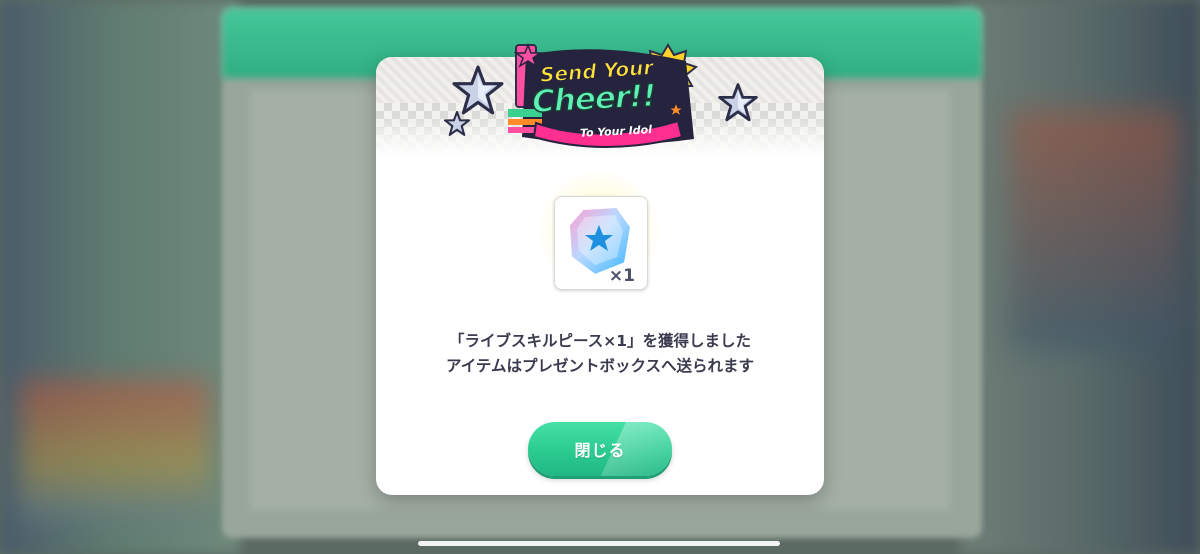  Describe the element at coordinates (601, 243) in the screenshot. I see `item-card: ×1` at that location.